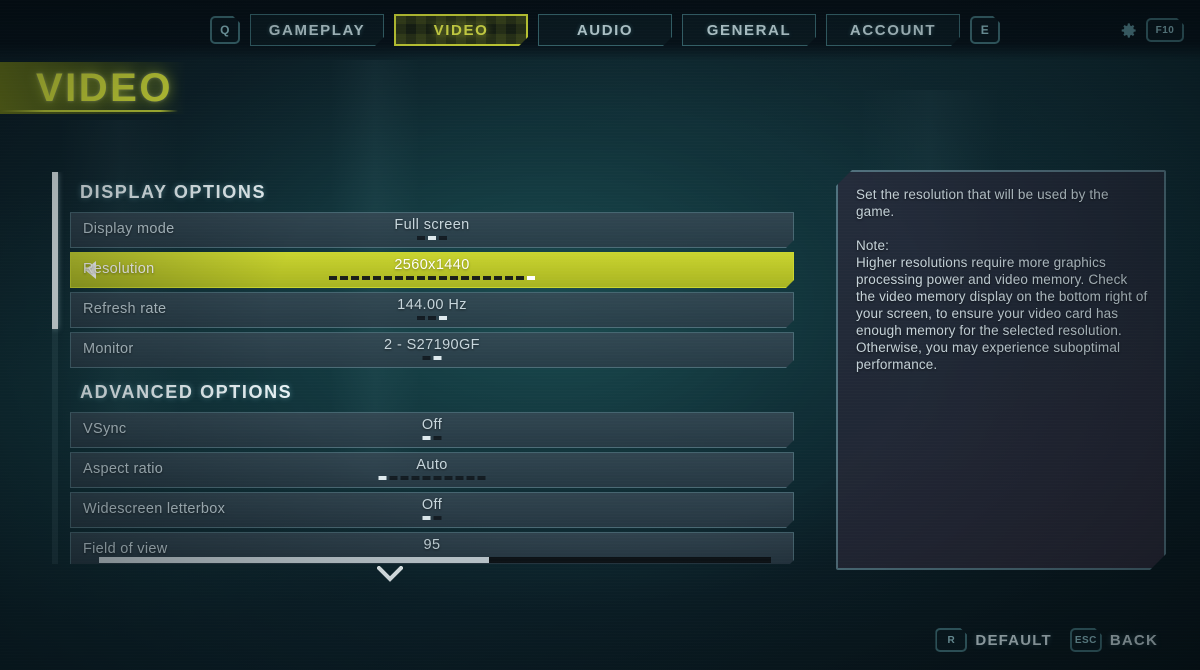 This screenshot has height=670, width=1200. I want to click on tab-gameplay-label: GAMEPLAY, so click(317, 30).